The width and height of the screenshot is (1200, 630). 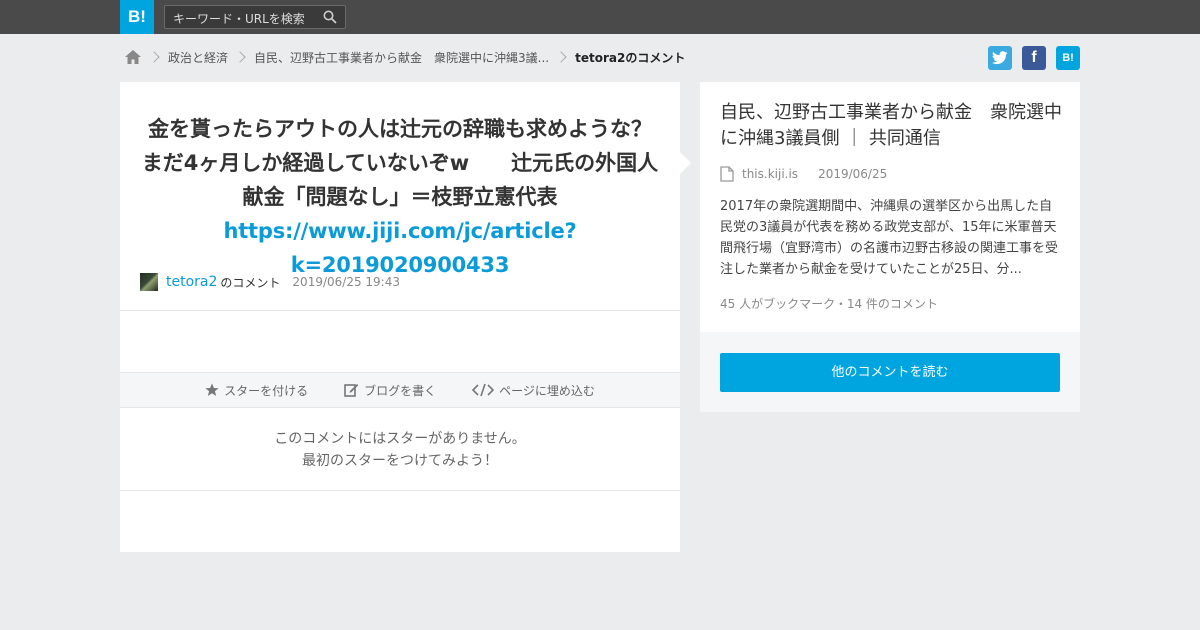 What do you see at coordinates (483, 390) in the screenshot?
I see `code-icon` at bounding box center [483, 390].